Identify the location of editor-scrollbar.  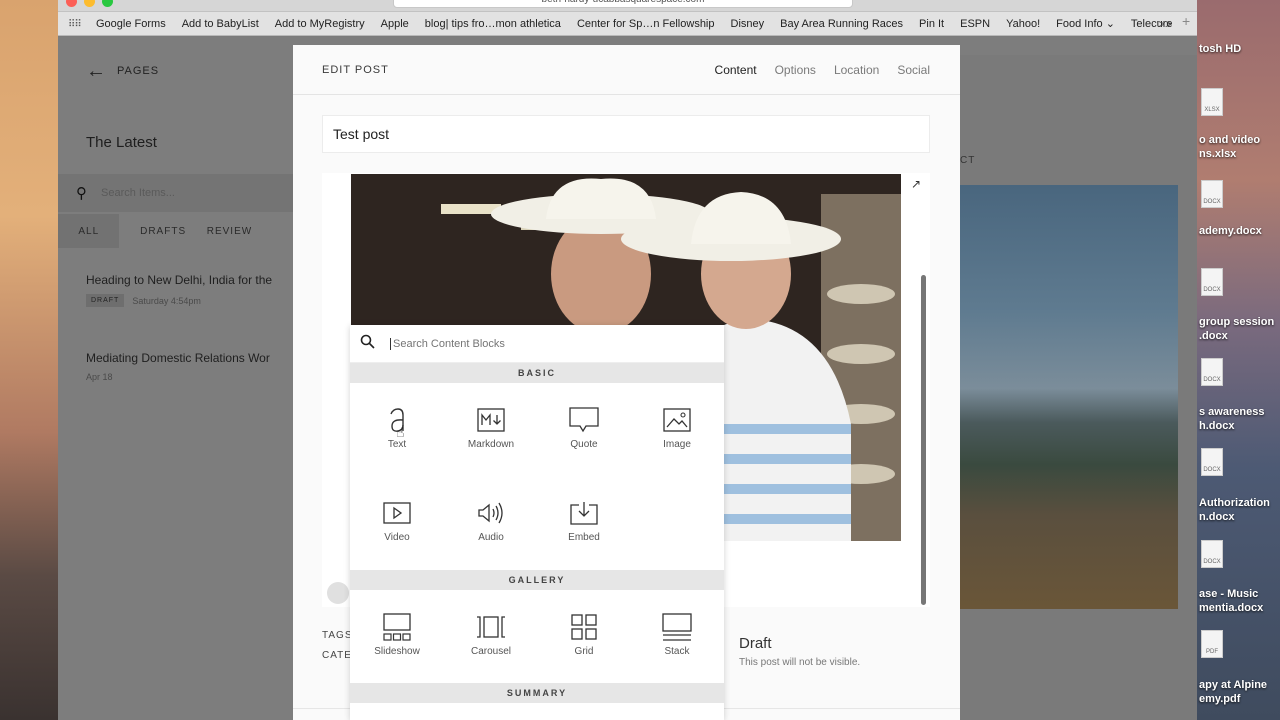
(923, 440).